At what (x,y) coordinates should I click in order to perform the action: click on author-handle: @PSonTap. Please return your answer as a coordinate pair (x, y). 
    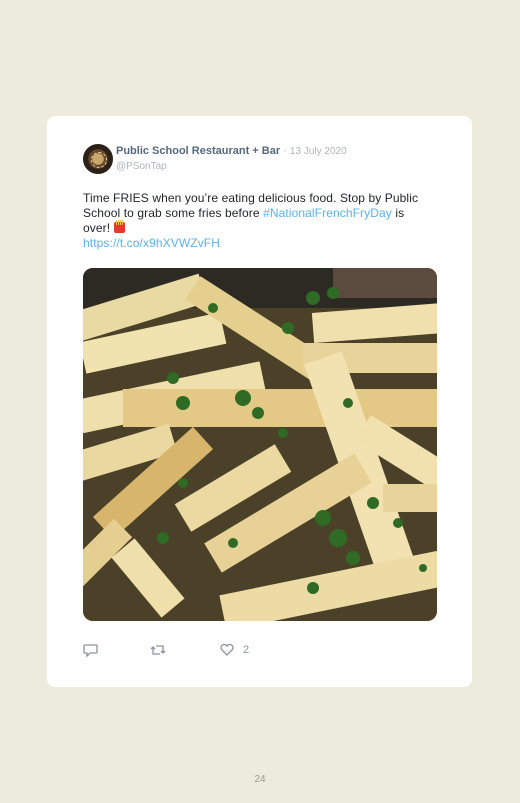
    Looking at the image, I should click on (276, 166).